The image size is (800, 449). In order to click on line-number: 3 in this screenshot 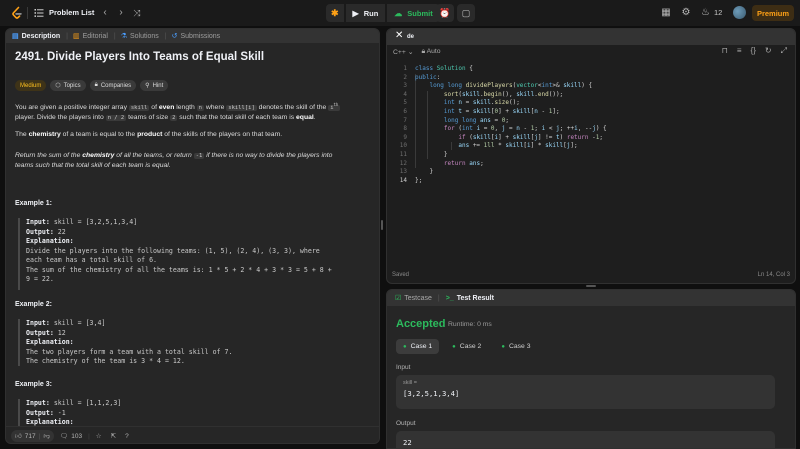, I will do `click(405, 86)`.